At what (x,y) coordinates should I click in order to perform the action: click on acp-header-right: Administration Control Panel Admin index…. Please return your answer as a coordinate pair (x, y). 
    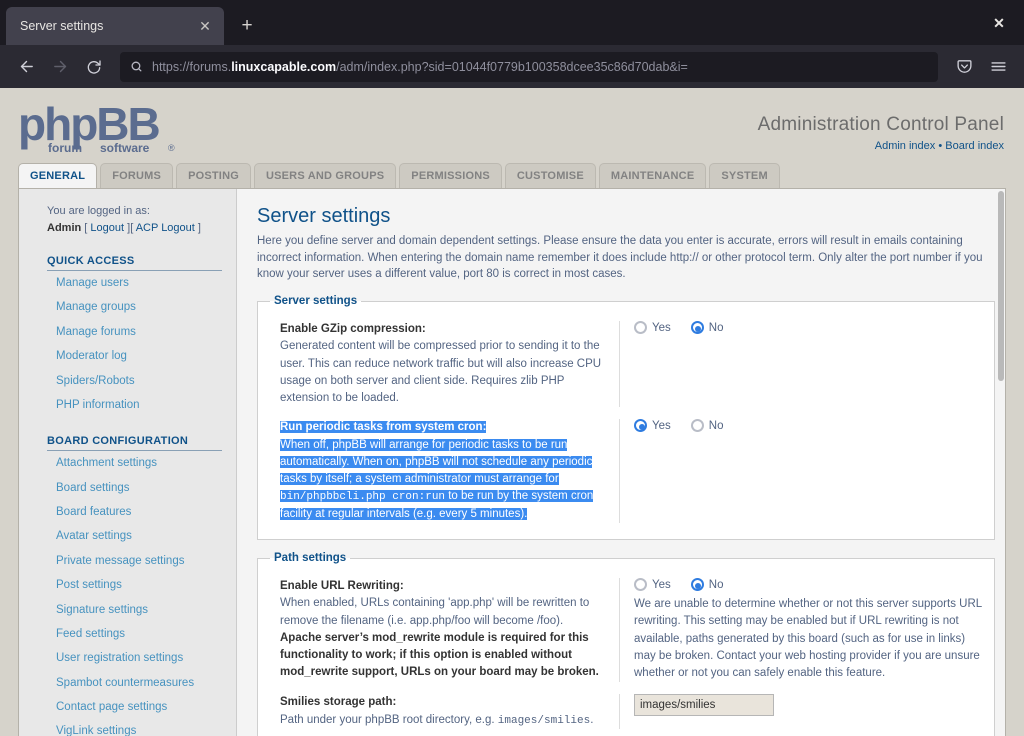
    Looking at the image, I should click on (881, 126).